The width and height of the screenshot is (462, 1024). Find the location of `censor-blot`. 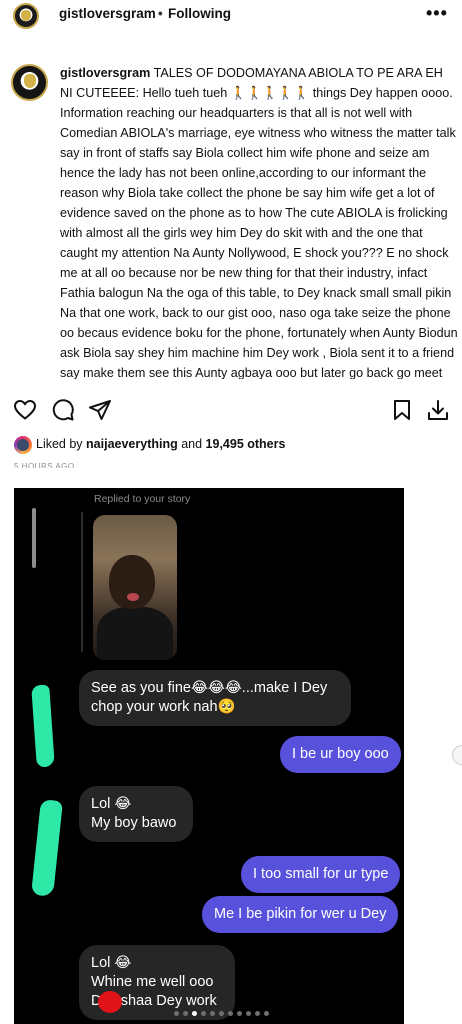

censor-blot is located at coordinates (110, 1002).